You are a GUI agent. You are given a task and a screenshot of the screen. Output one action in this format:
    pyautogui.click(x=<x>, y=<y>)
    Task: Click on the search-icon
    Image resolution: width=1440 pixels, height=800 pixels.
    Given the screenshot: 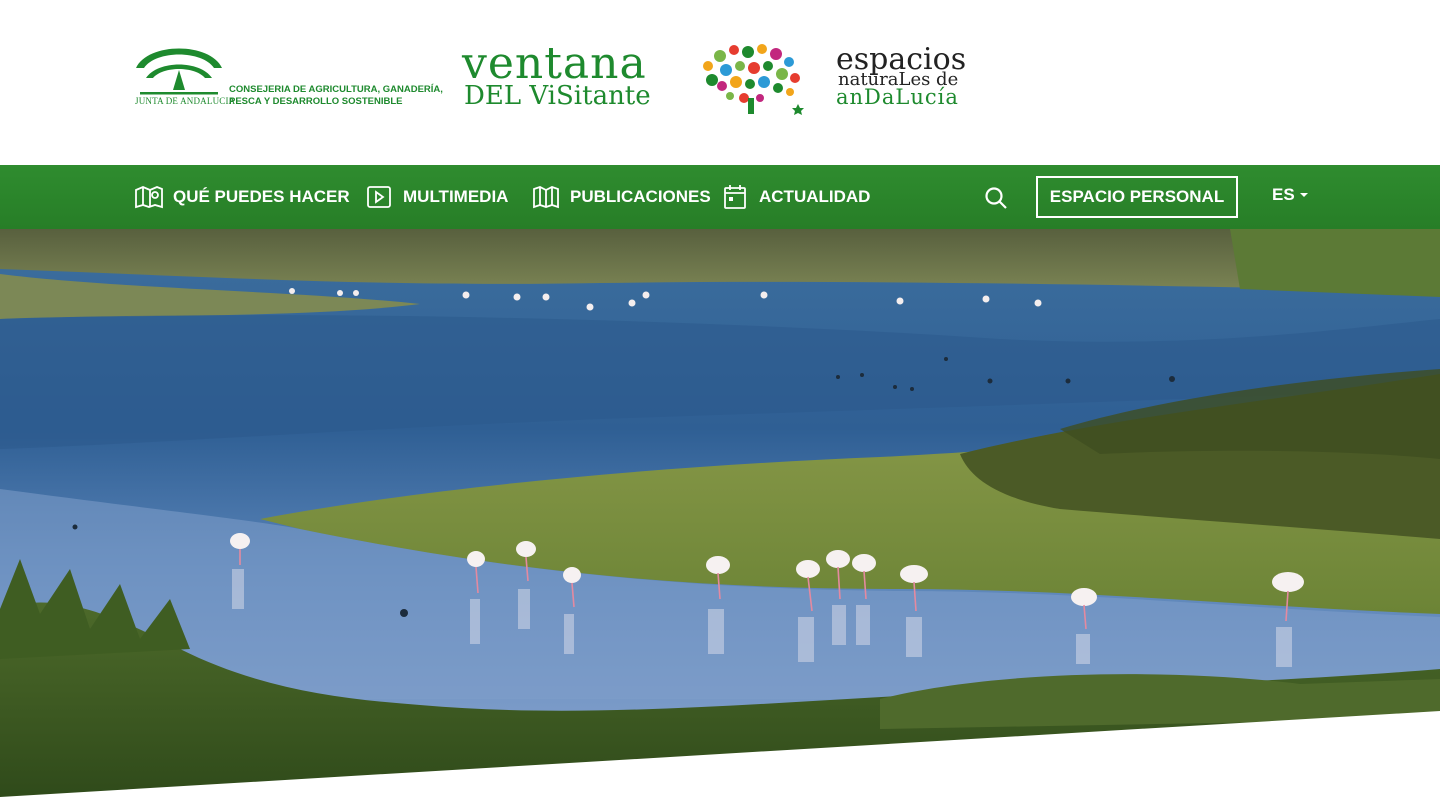 What is the action you would take?
    pyautogui.click(x=996, y=198)
    